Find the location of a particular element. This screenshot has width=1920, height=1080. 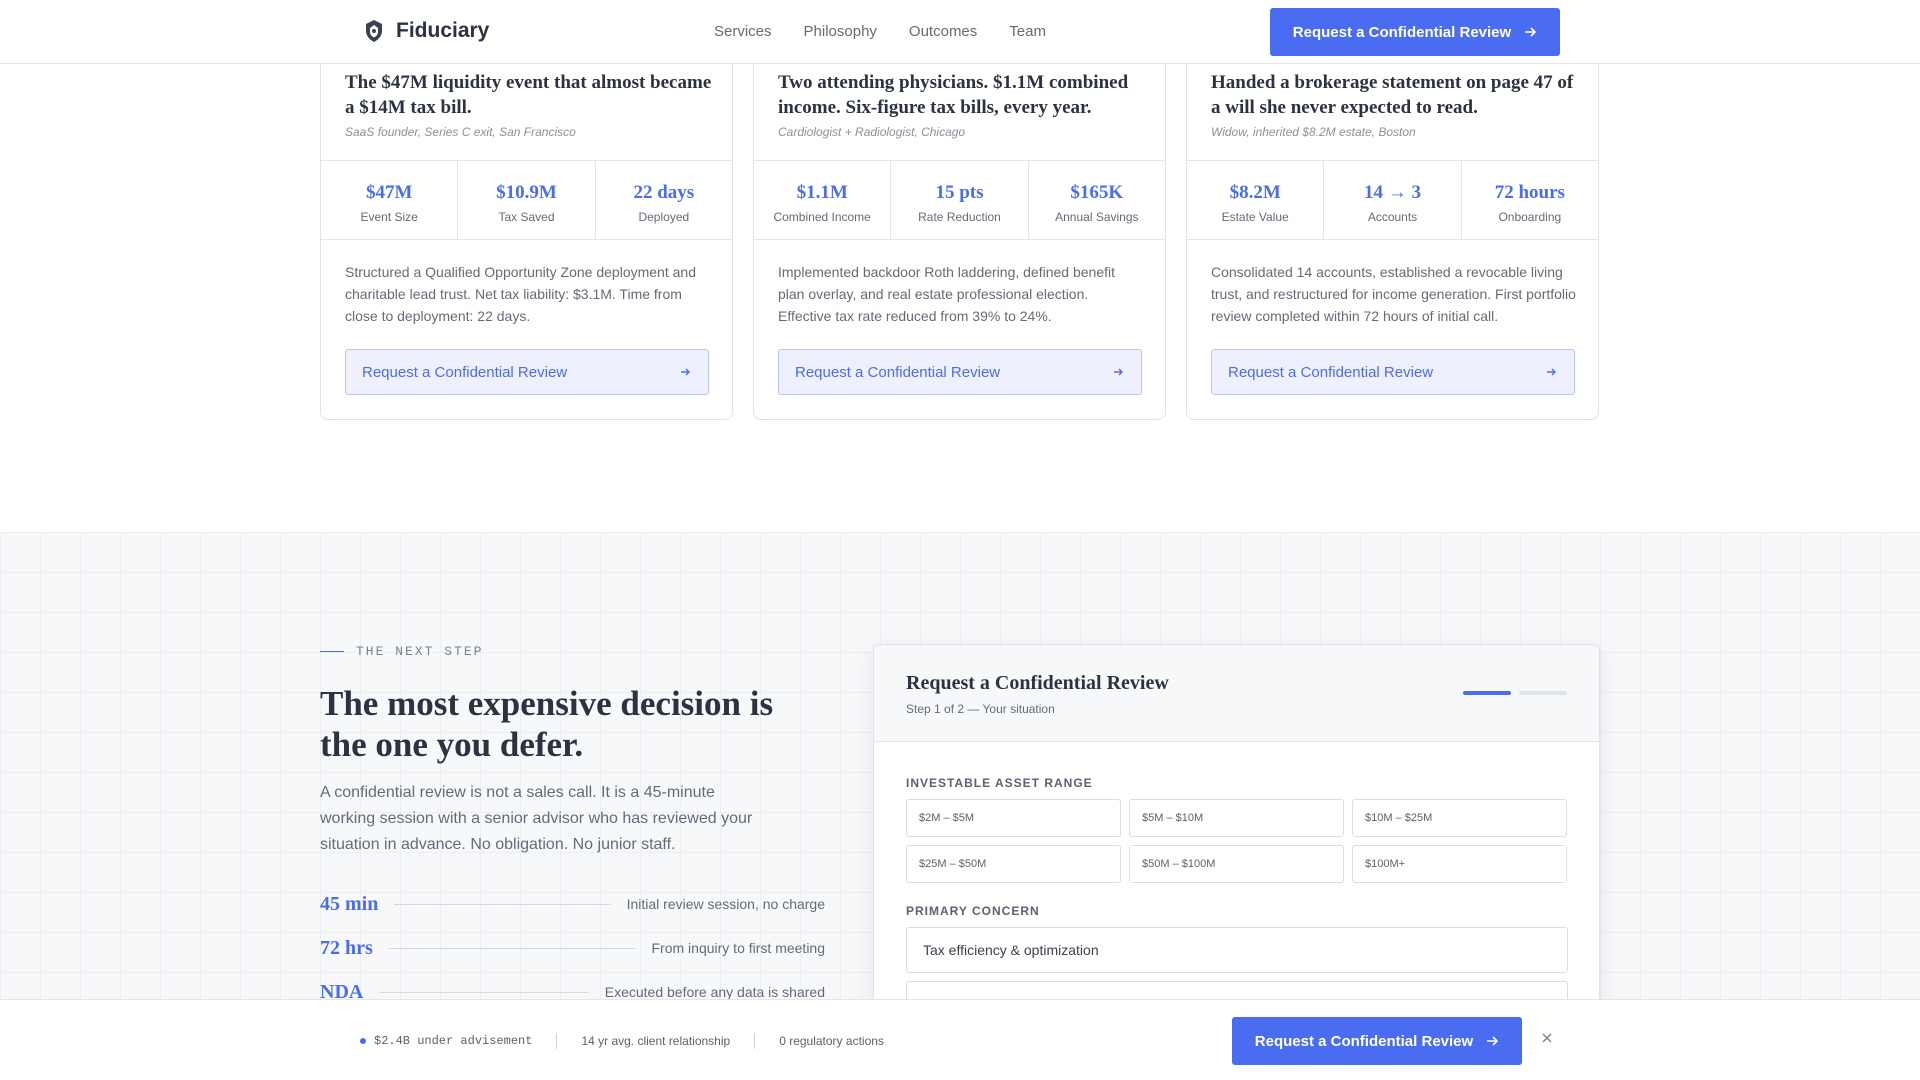

stat-cell: $8.2M Estate Value is located at coordinates (1256, 200).